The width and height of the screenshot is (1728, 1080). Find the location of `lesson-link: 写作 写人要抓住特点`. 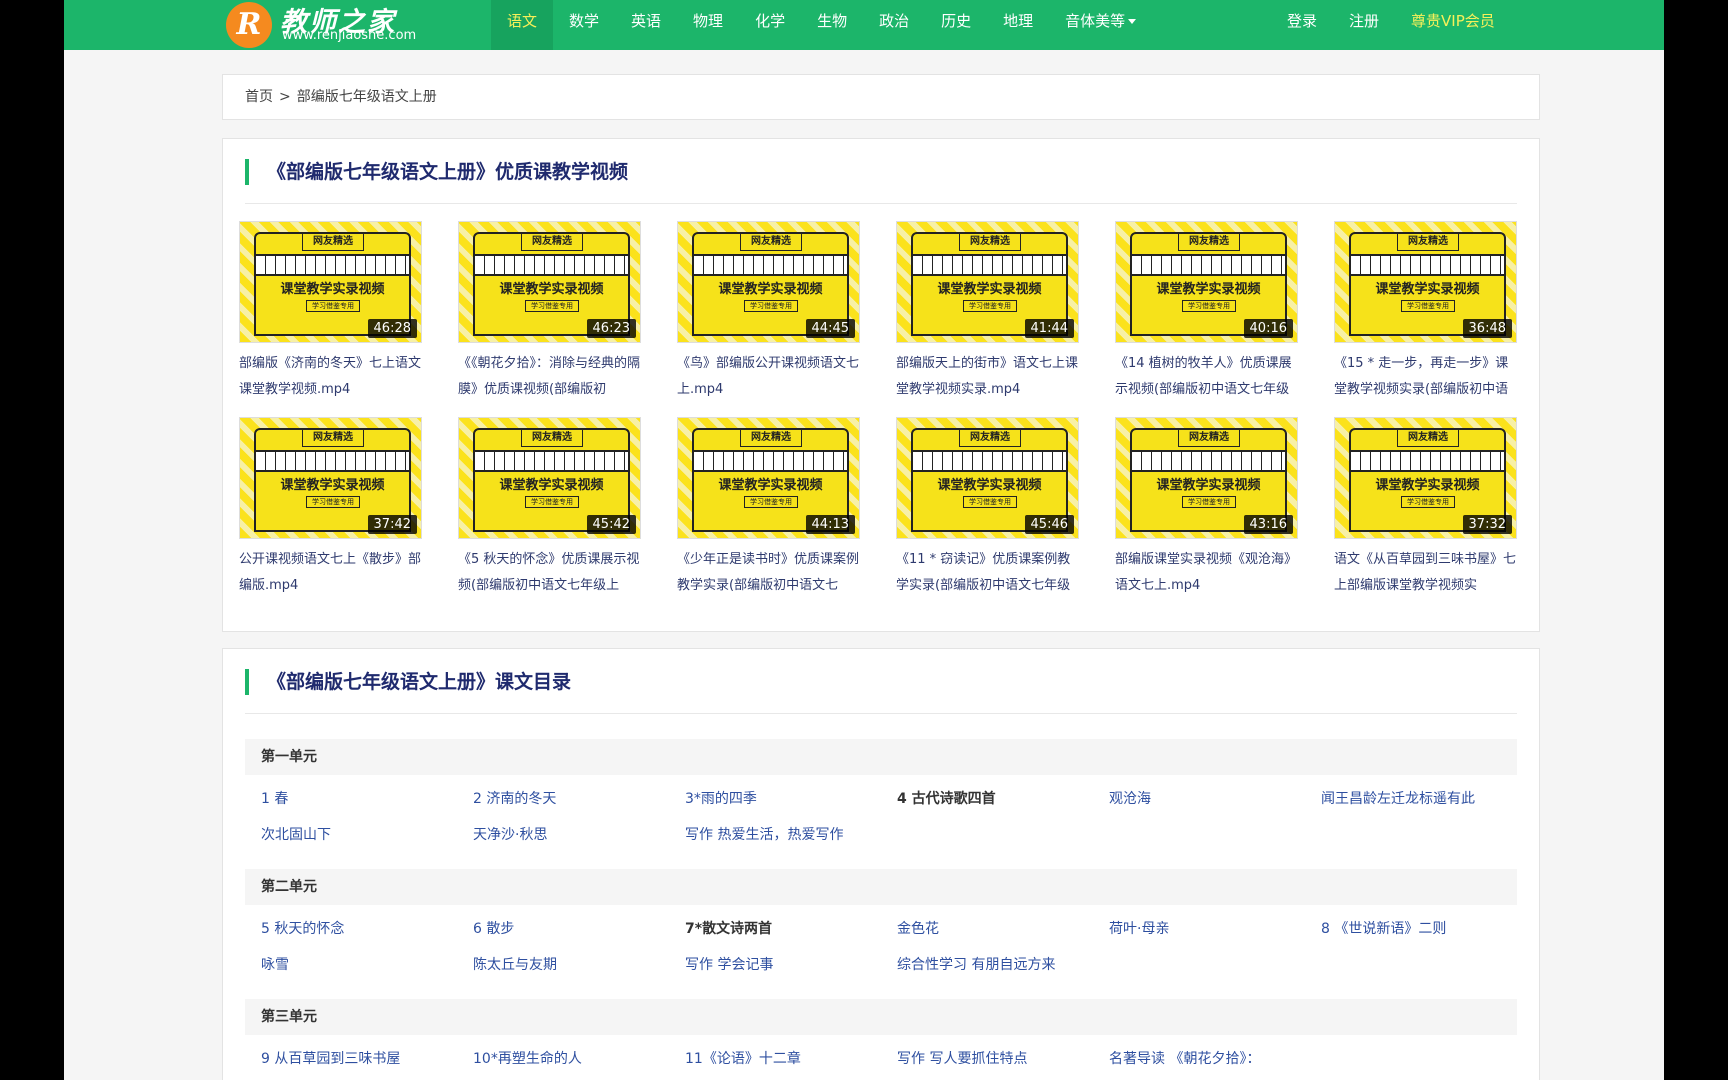

lesson-link: 写作 写人要抓住特点 is located at coordinates (1003, 1059).